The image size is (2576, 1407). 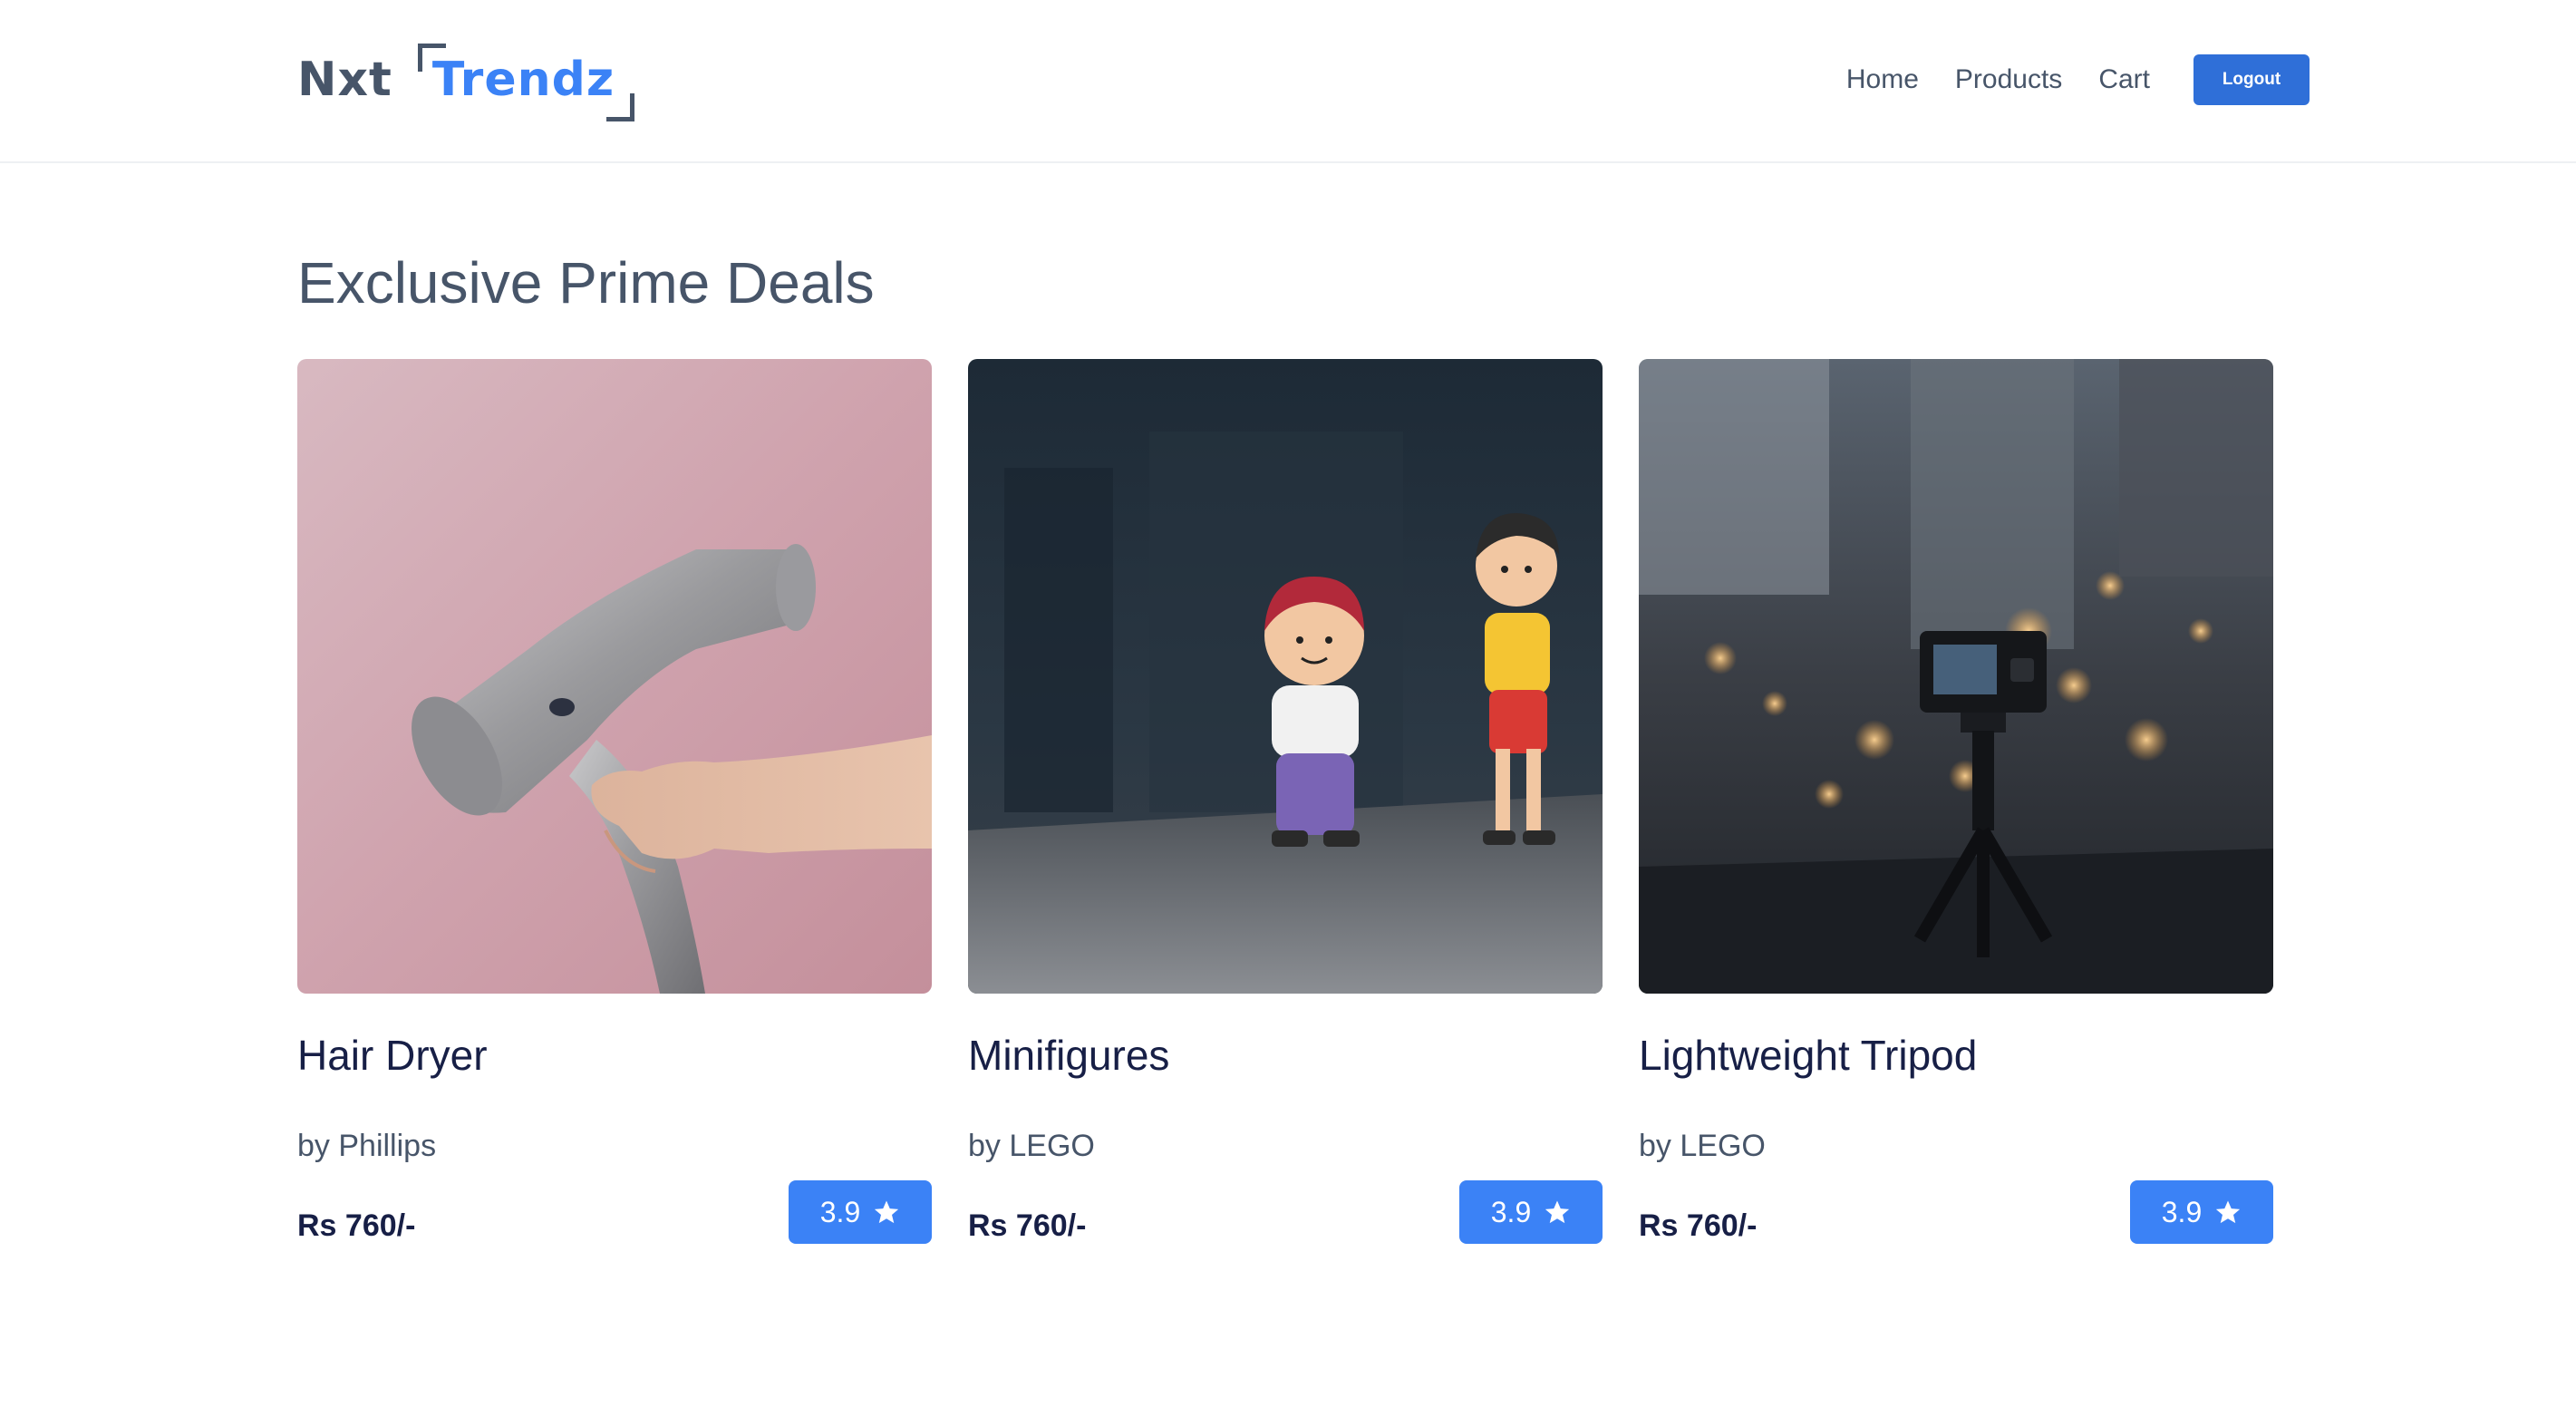 I want to click on logout-button: Logout, so click(x=2251, y=79).